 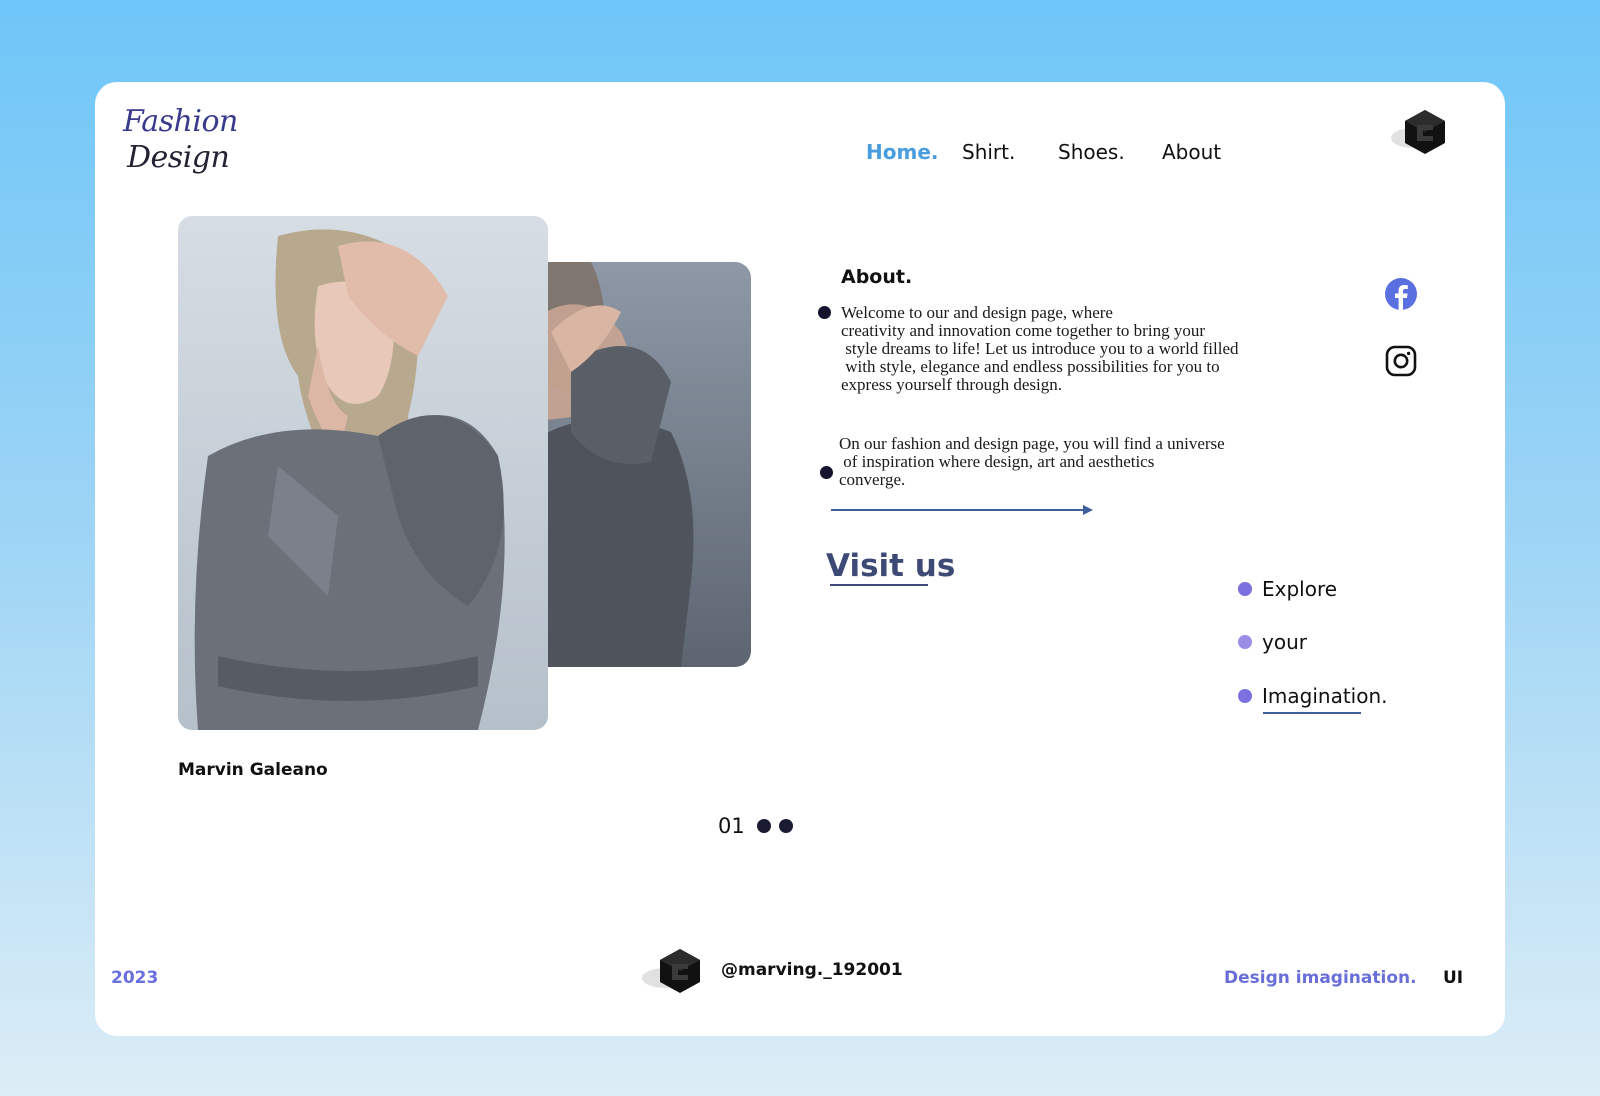 I want to click on logo-line-1: Fashion, so click(x=180, y=121).